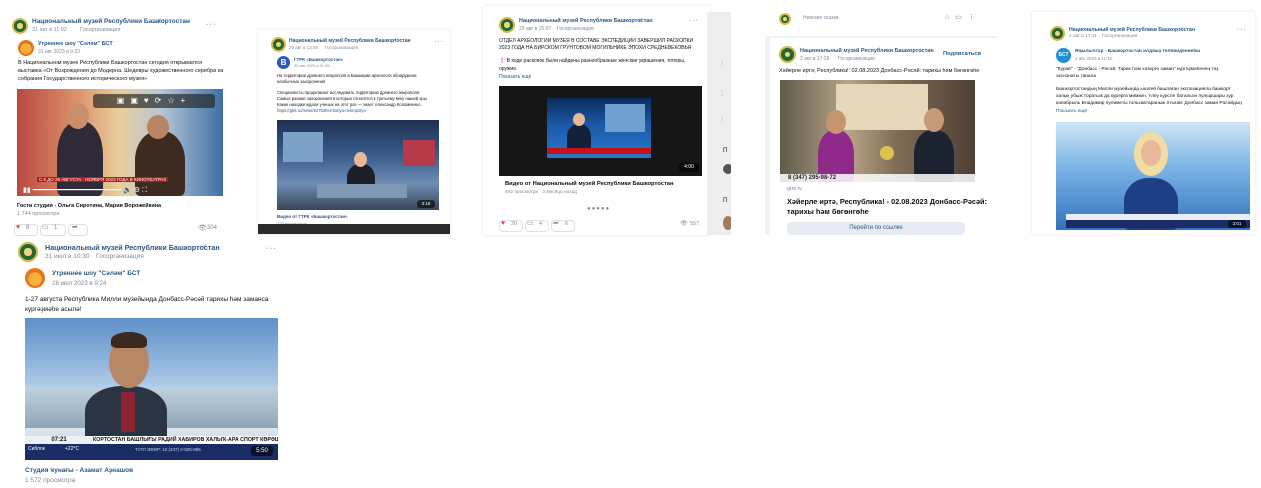 Image resolution: width=1261 pixels, height=488 pixels. What do you see at coordinates (301, 81) in the screenshot?
I see `post-text-line: необычные захоронения` at bounding box center [301, 81].